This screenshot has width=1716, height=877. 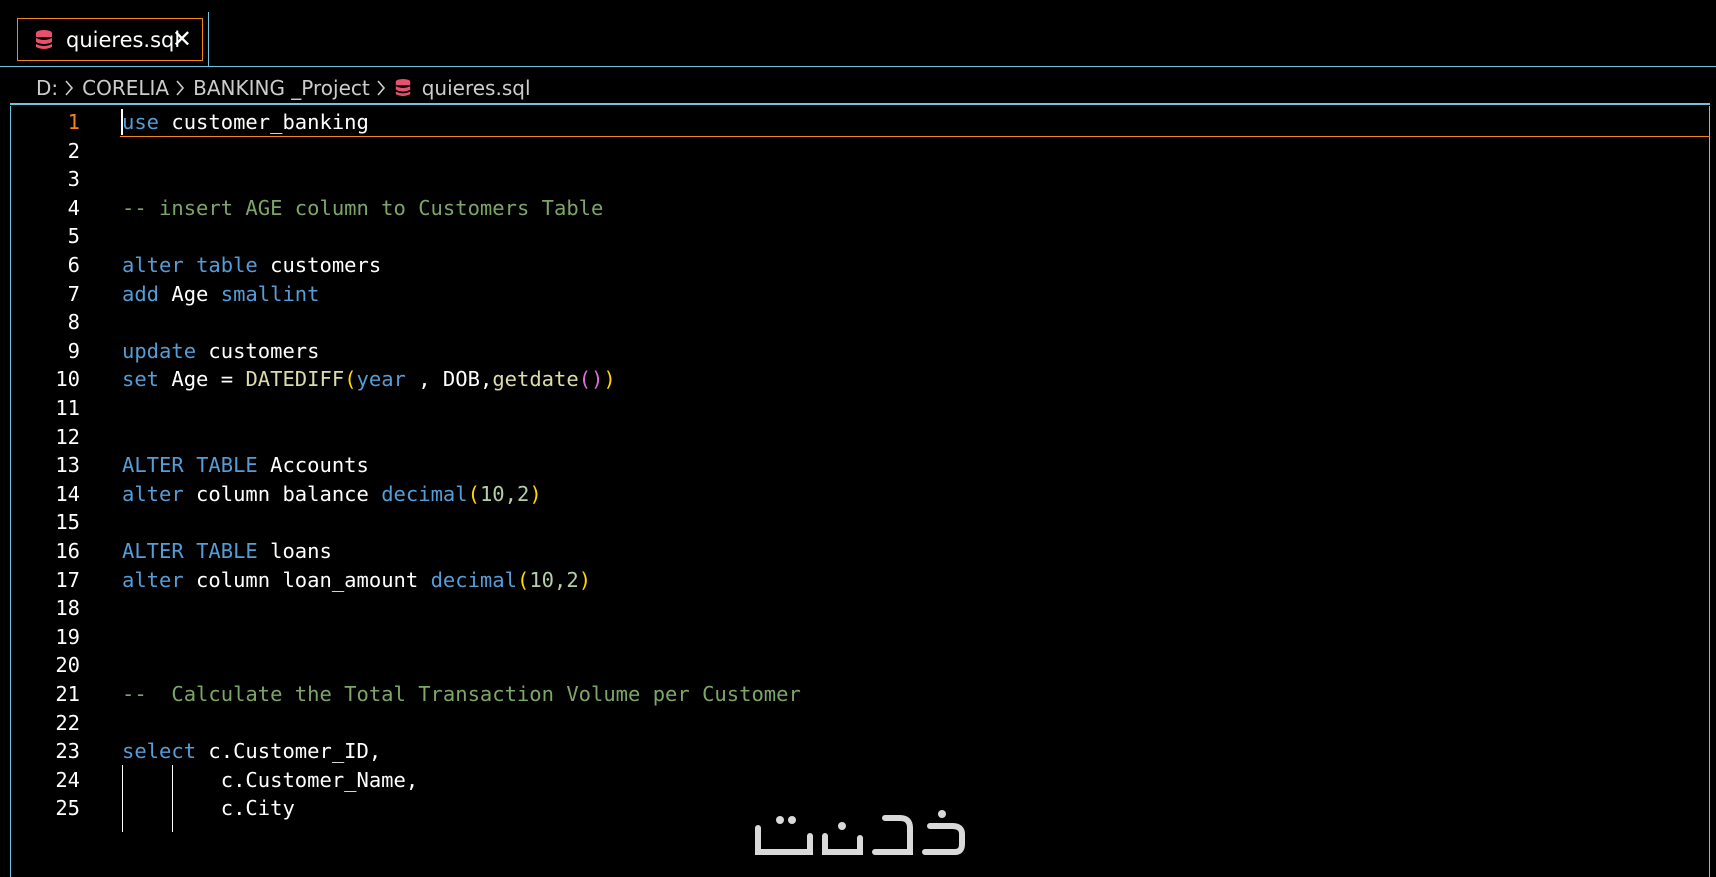 What do you see at coordinates (73, 265) in the screenshot?
I see `line-number: 6` at bounding box center [73, 265].